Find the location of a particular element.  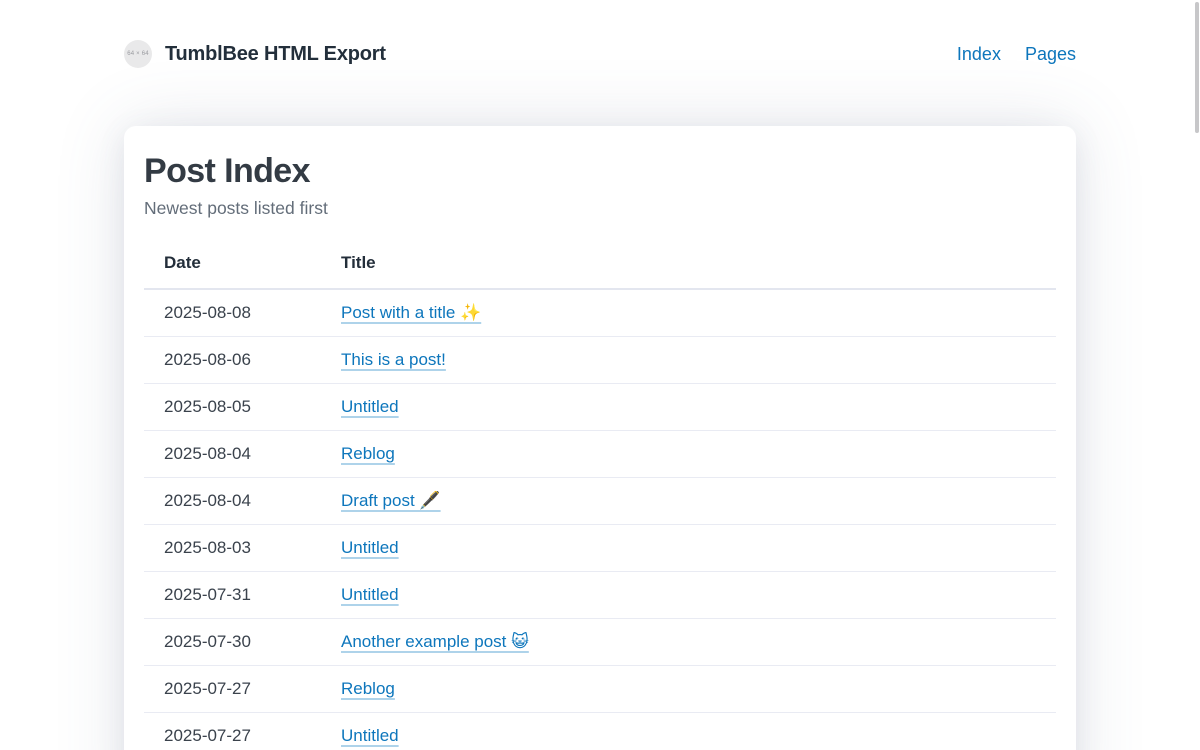

post-link: Draft post 🖋️ is located at coordinates (391, 500).